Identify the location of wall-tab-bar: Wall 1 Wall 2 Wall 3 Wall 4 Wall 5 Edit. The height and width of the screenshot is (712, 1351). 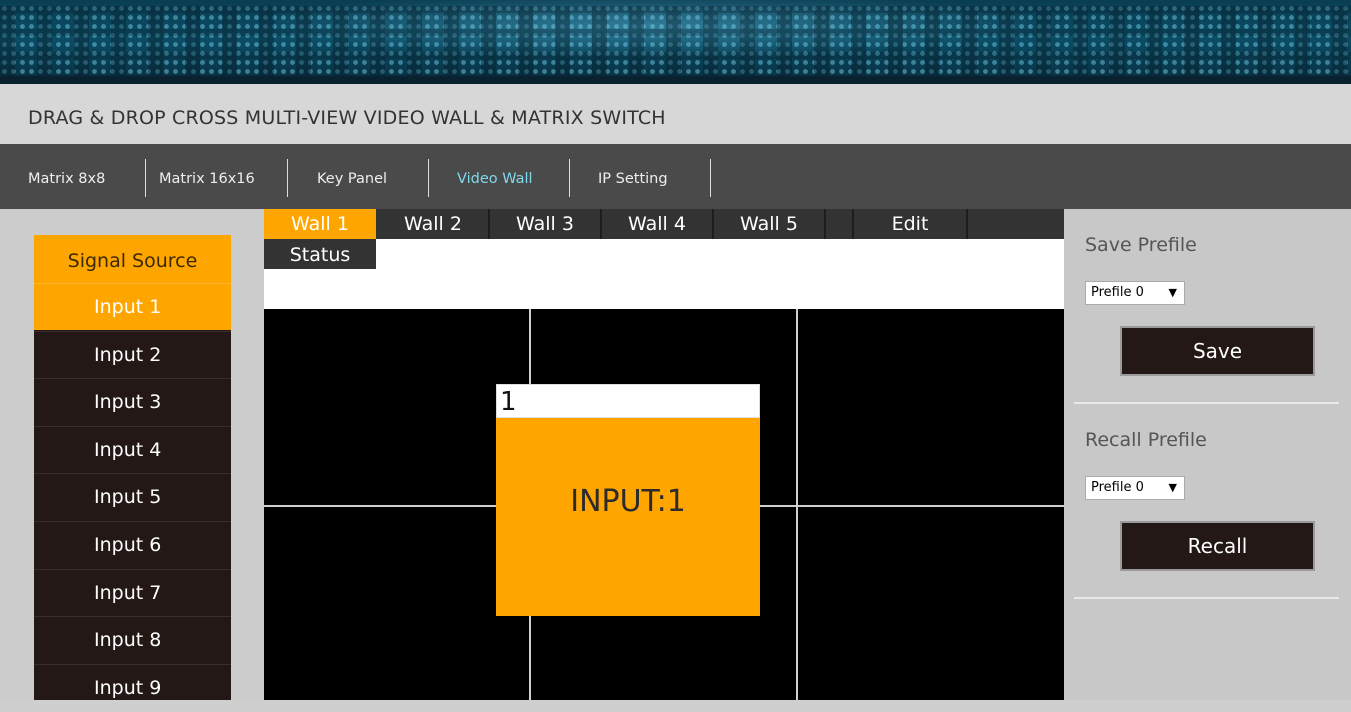
(664, 224).